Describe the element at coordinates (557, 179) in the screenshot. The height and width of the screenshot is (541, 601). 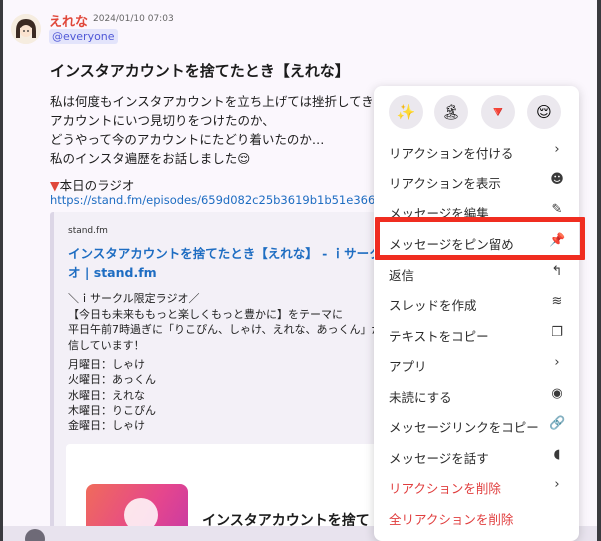
I see `smile-icon: ☻` at that location.